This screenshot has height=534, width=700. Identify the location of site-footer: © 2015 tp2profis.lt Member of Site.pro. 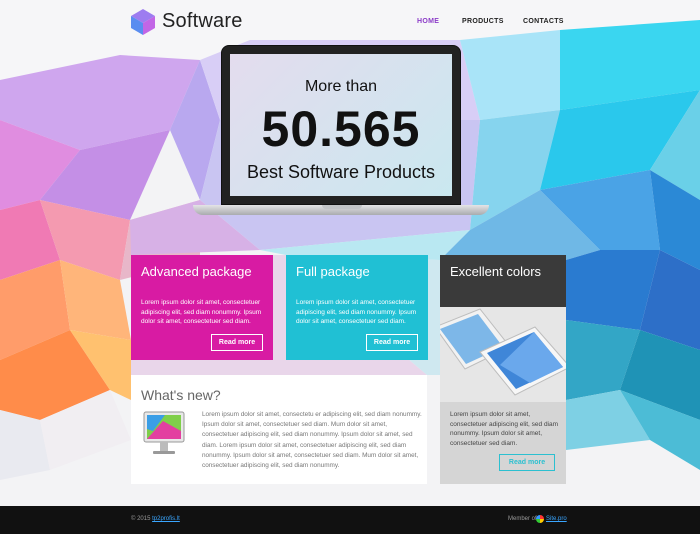
(350, 520).